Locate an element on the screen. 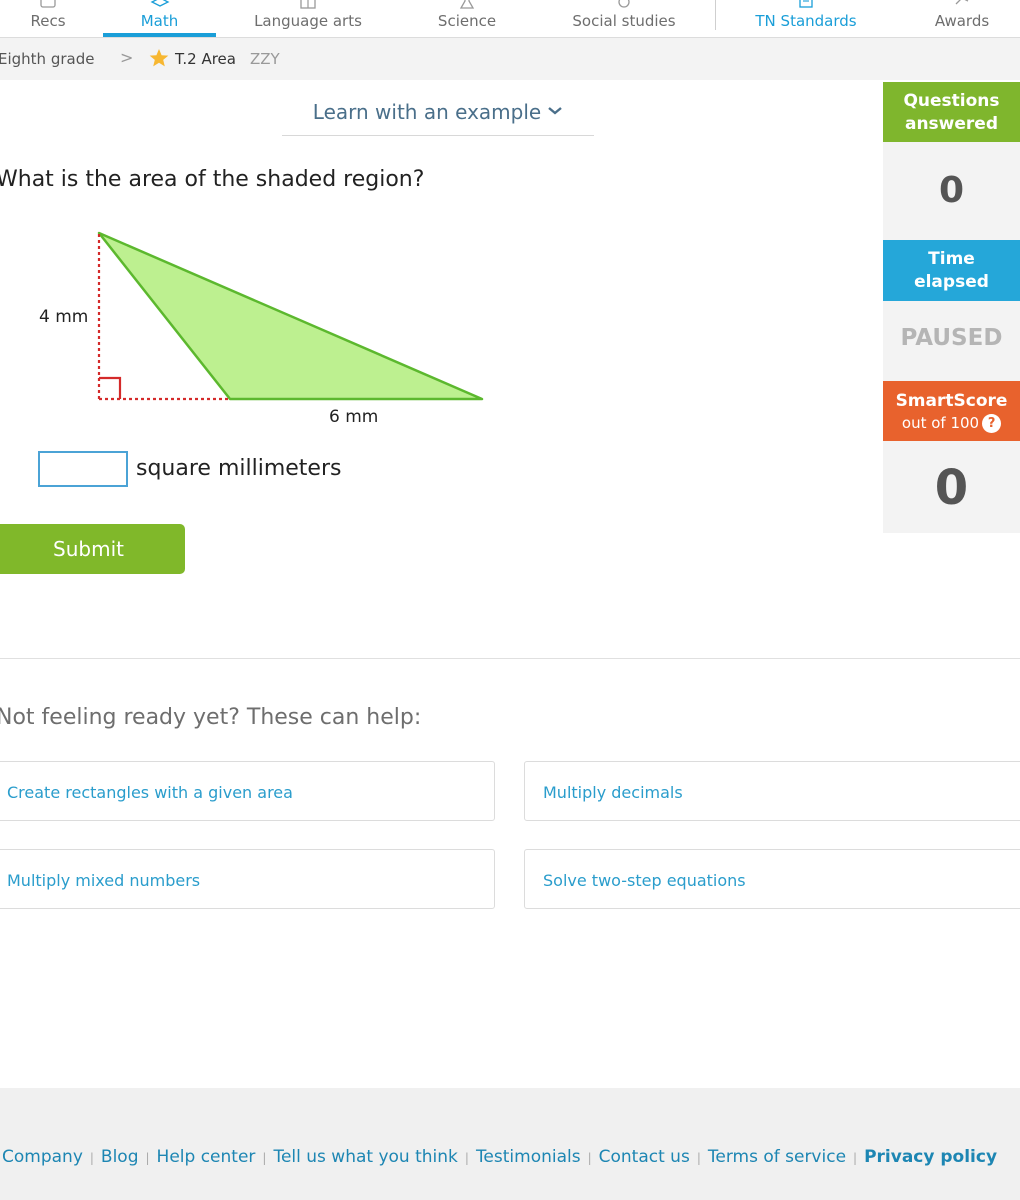  tab-label: Awards is located at coordinates (962, 21).